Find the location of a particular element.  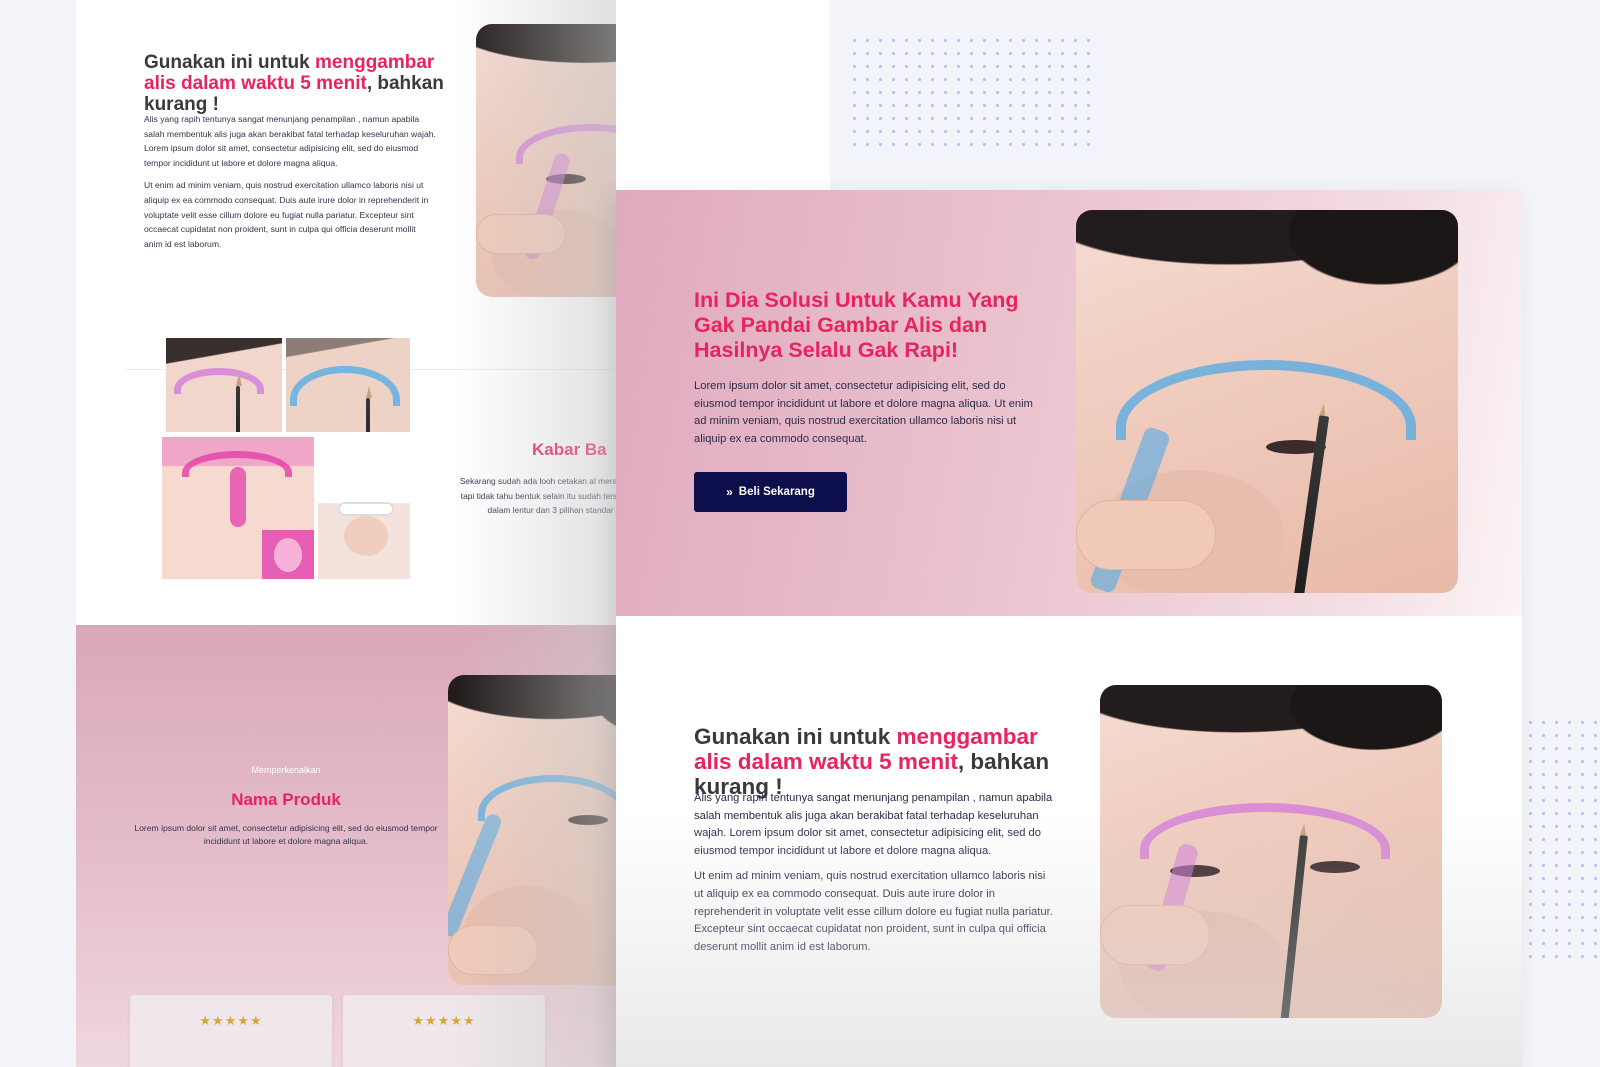

cartoon-face is located at coordinates (288, 555).